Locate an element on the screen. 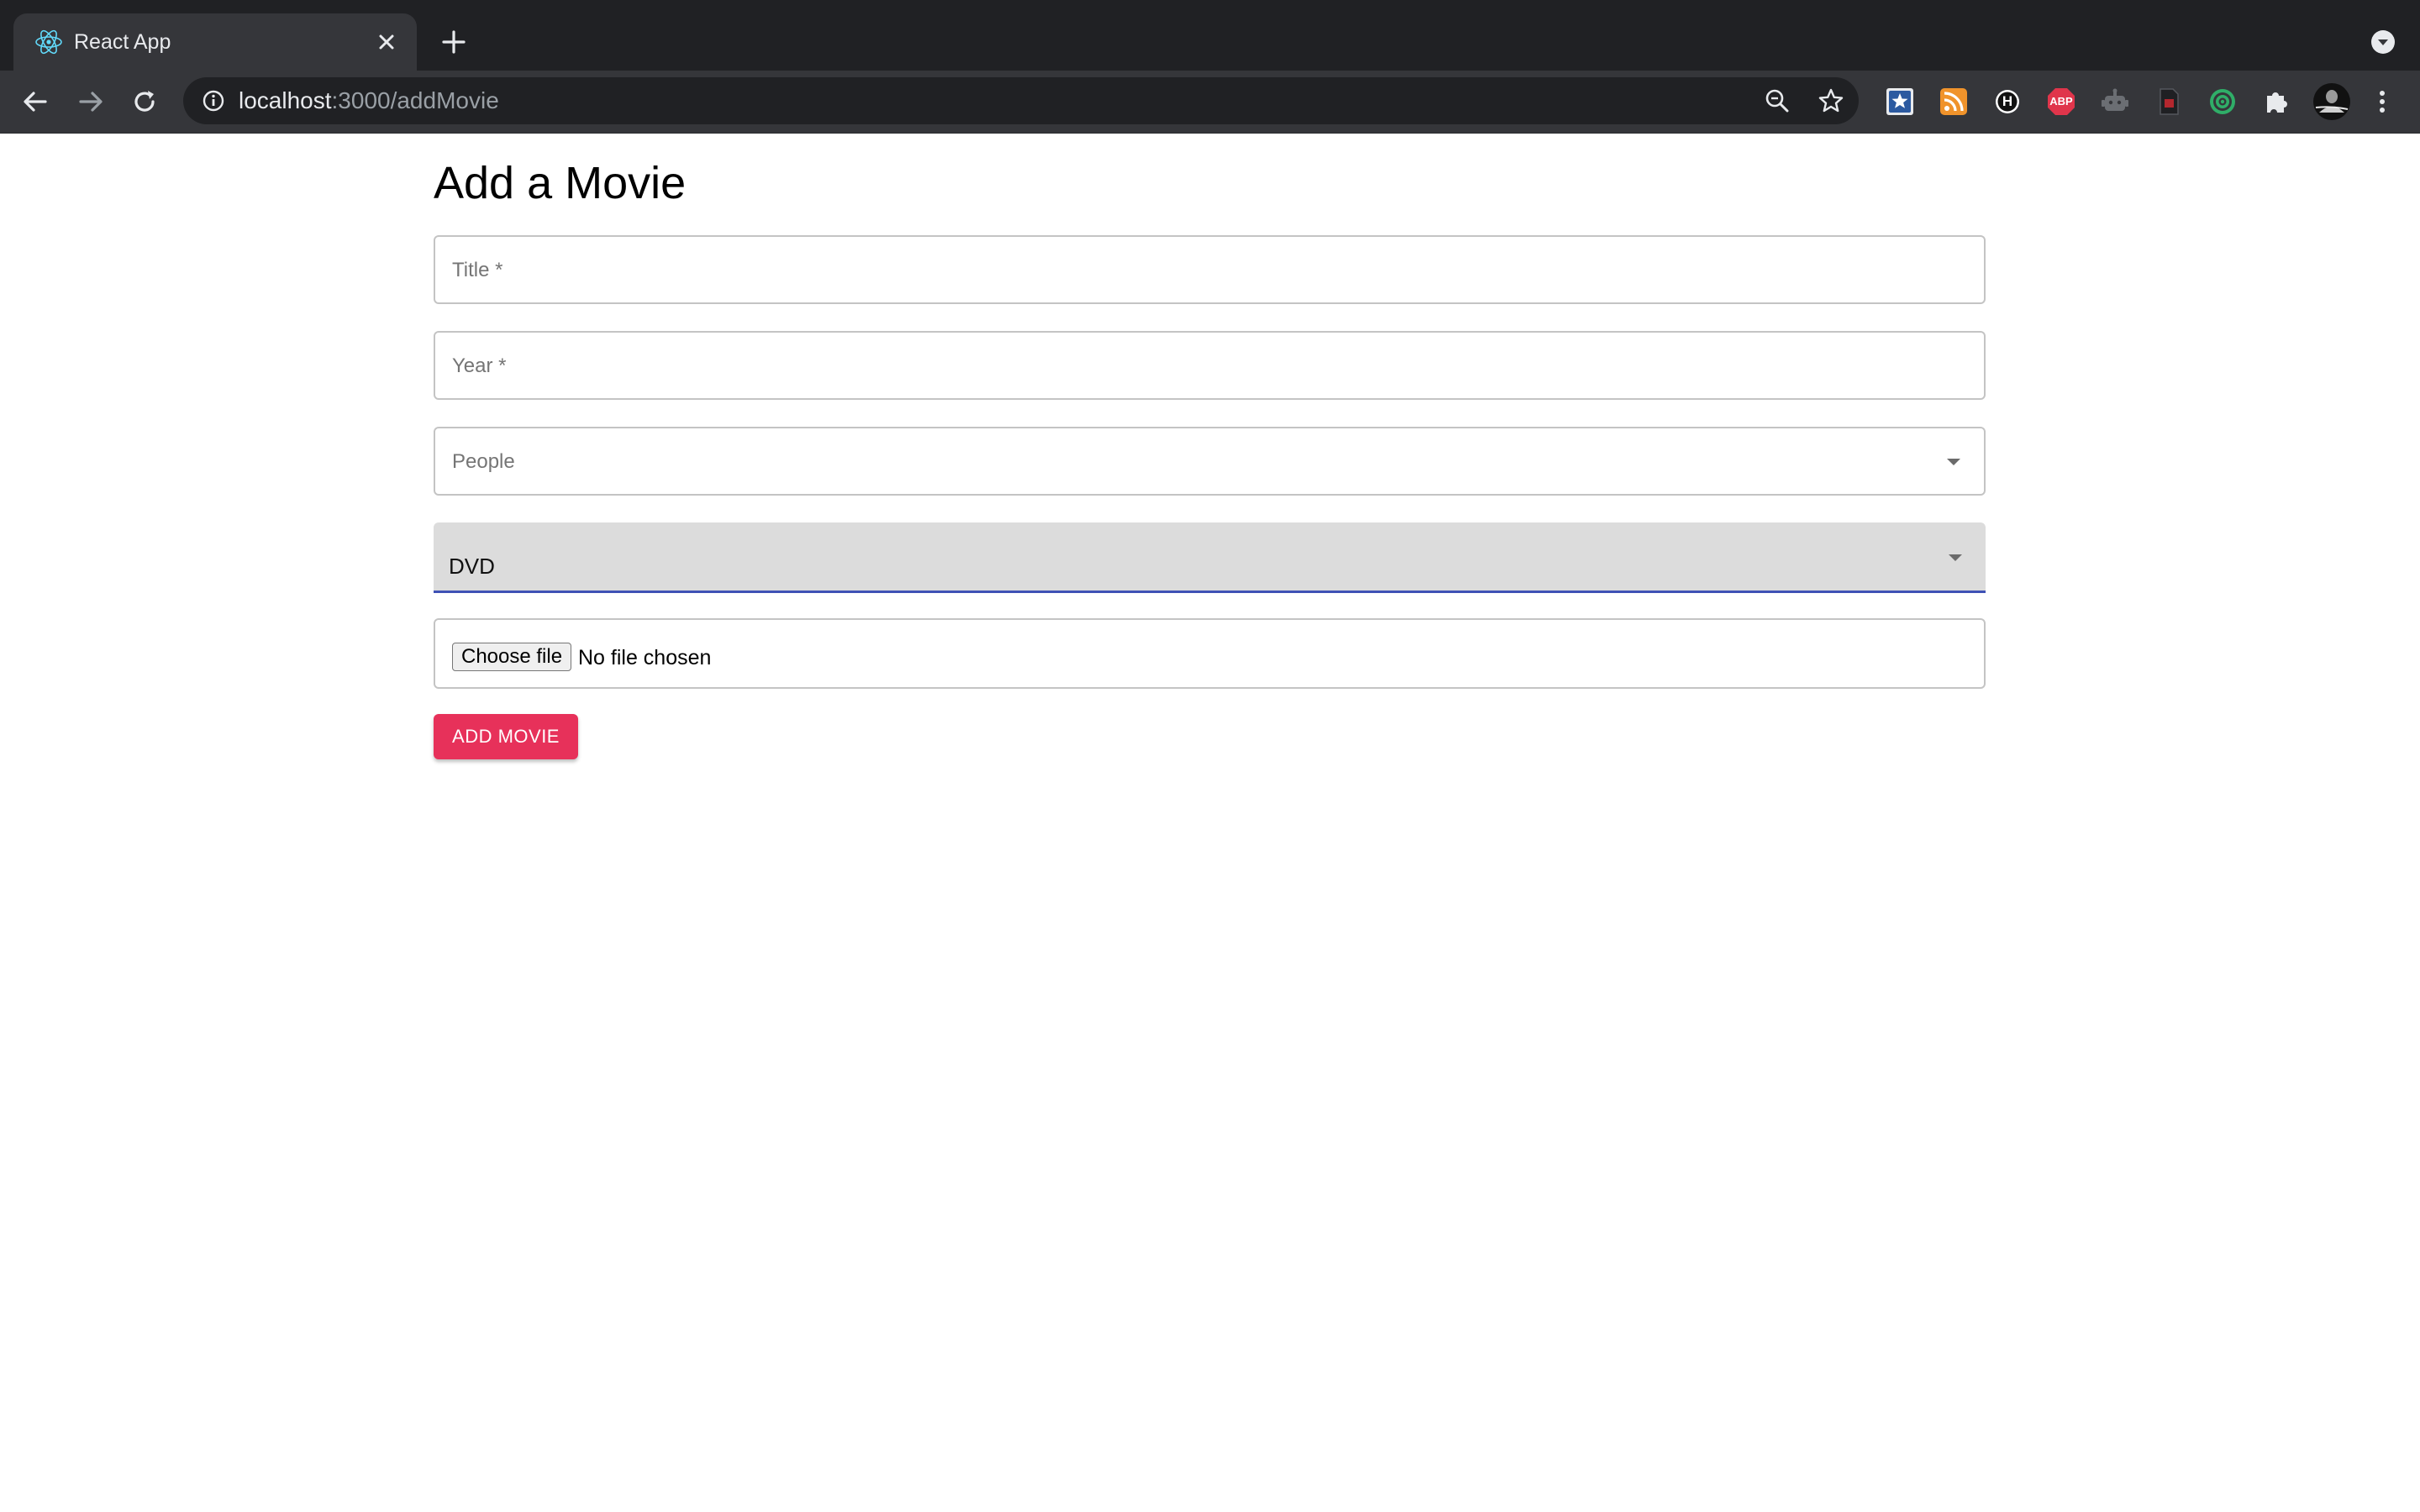 The width and height of the screenshot is (2420, 1512). url-text: localhost:3000/addMovie is located at coordinates (369, 101).